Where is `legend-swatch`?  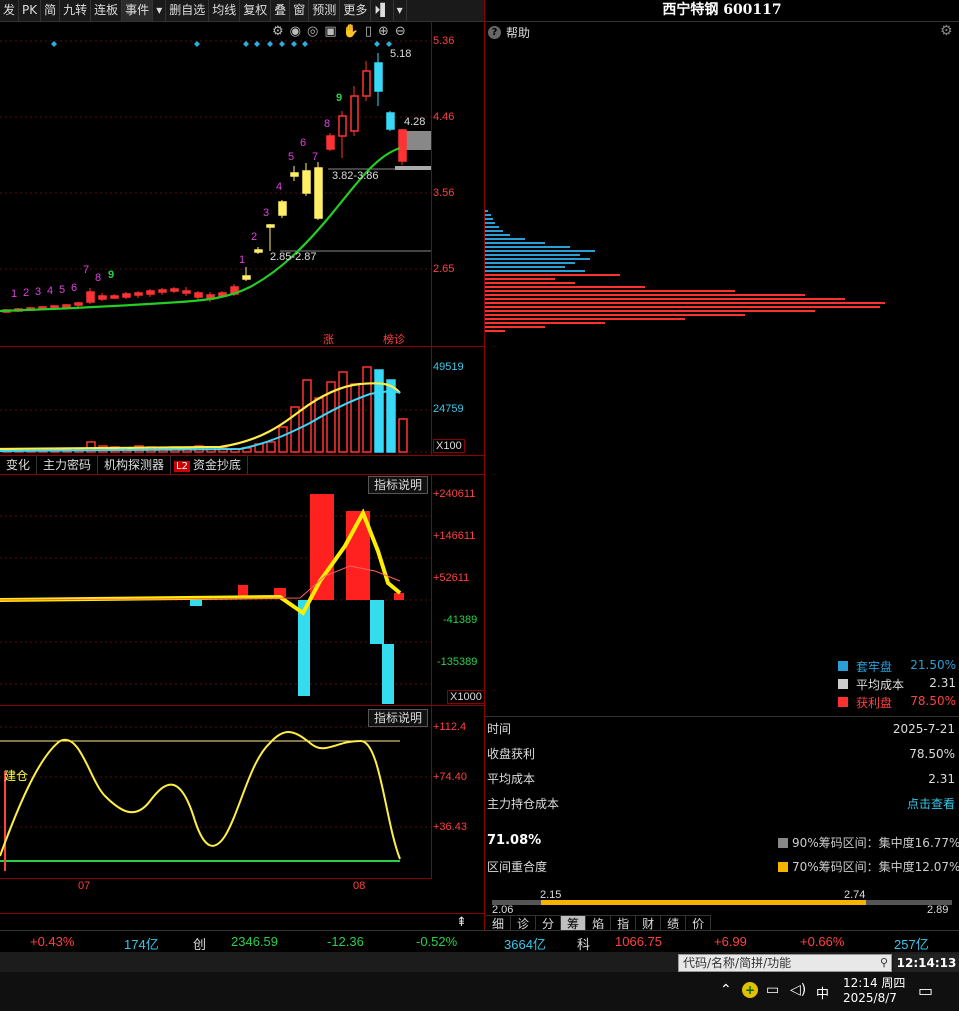 legend-swatch is located at coordinates (843, 684).